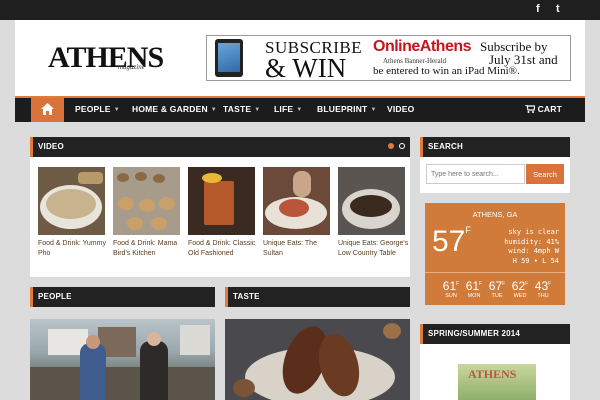 Image resolution: width=600 pixels, height=400 pixels. I want to click on search-panel-header: SEARCH, so click(495, 147).